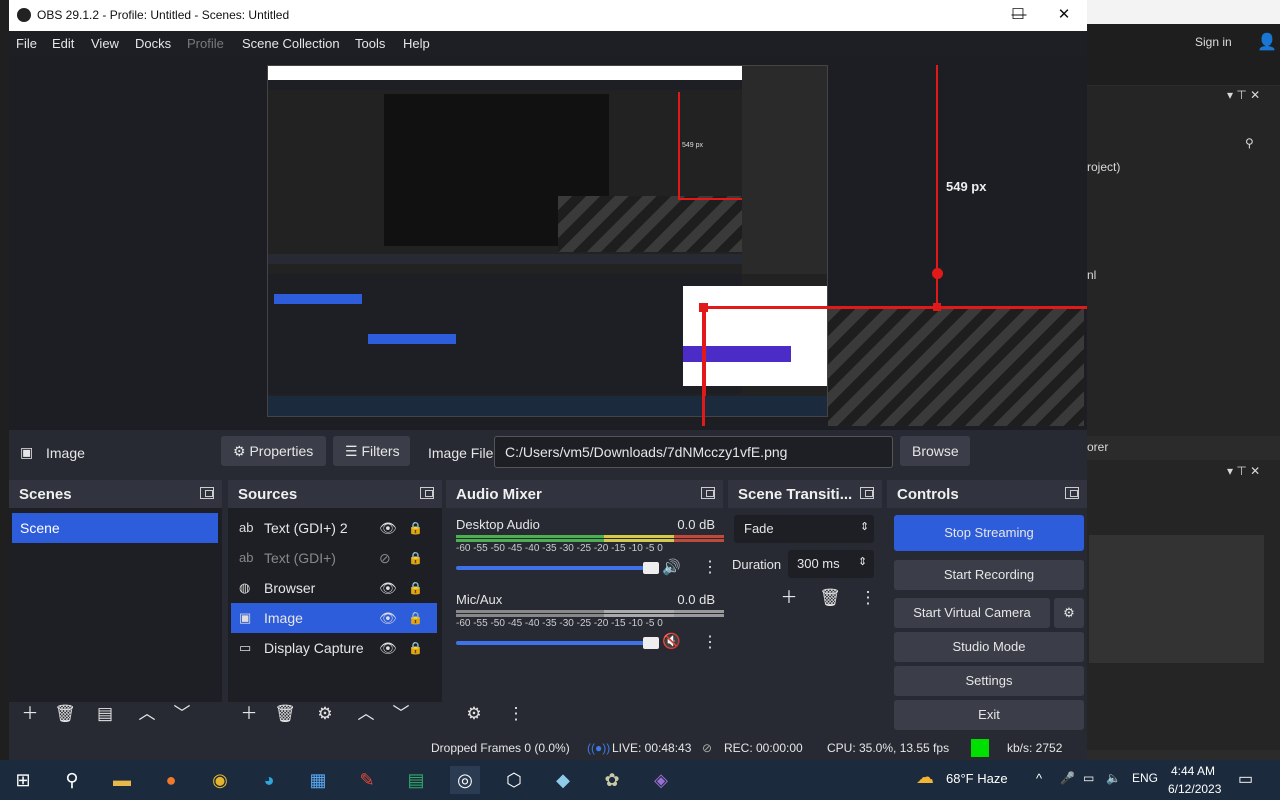 This screenshot has height=800, width=1280. Describe the element at coordinates (831, 564) in the screenshot. I see `duration-spinbox: 300 ms ⇕` at that location.